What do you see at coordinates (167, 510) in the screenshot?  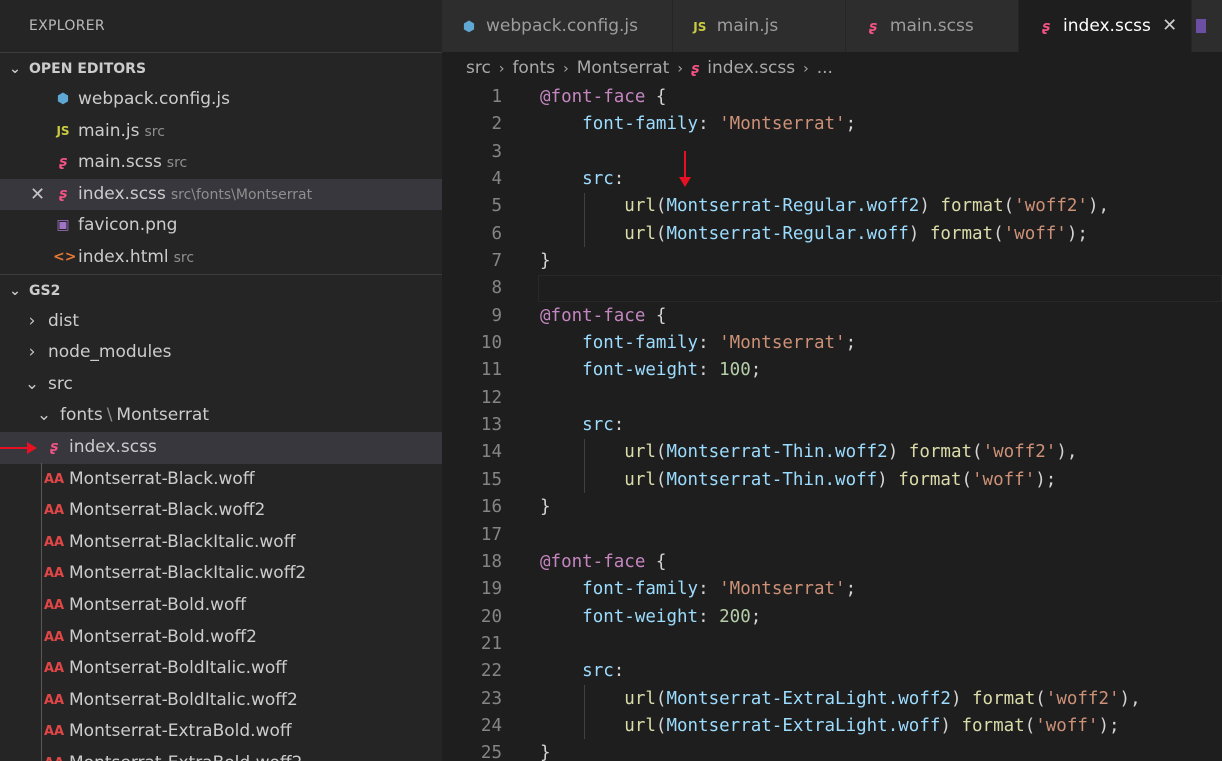 I see `file-name: Montserrat-Black.woff2` at bounding box center [167, 510].